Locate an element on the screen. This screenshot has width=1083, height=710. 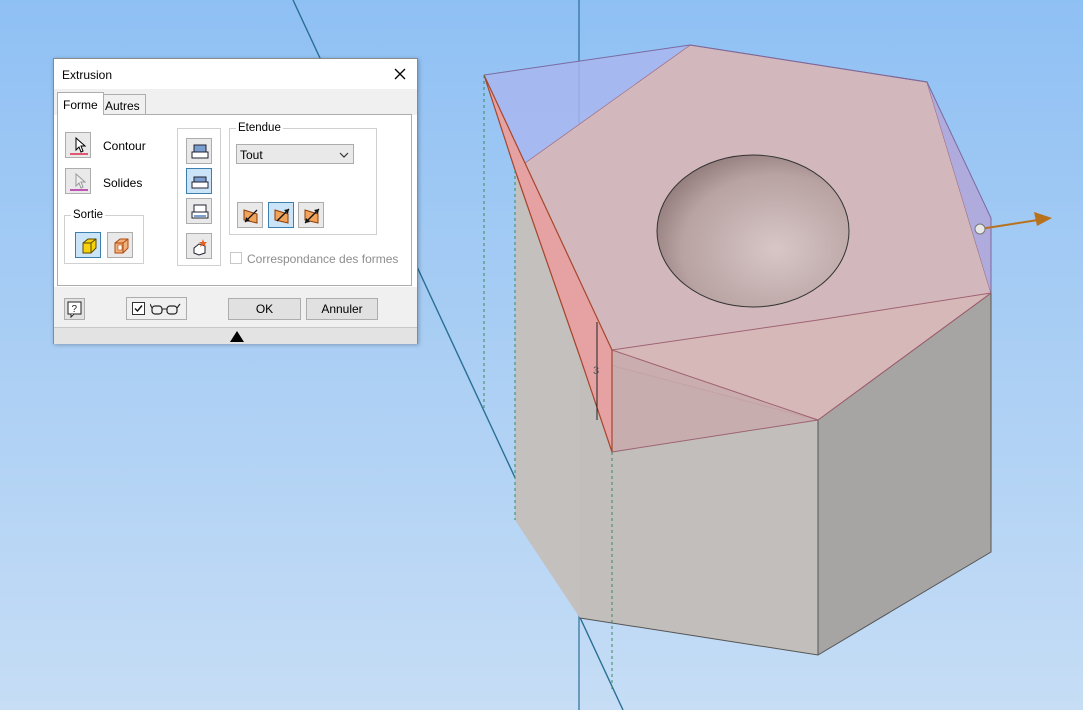
direction-default-button is located at coordinates (281, 215).